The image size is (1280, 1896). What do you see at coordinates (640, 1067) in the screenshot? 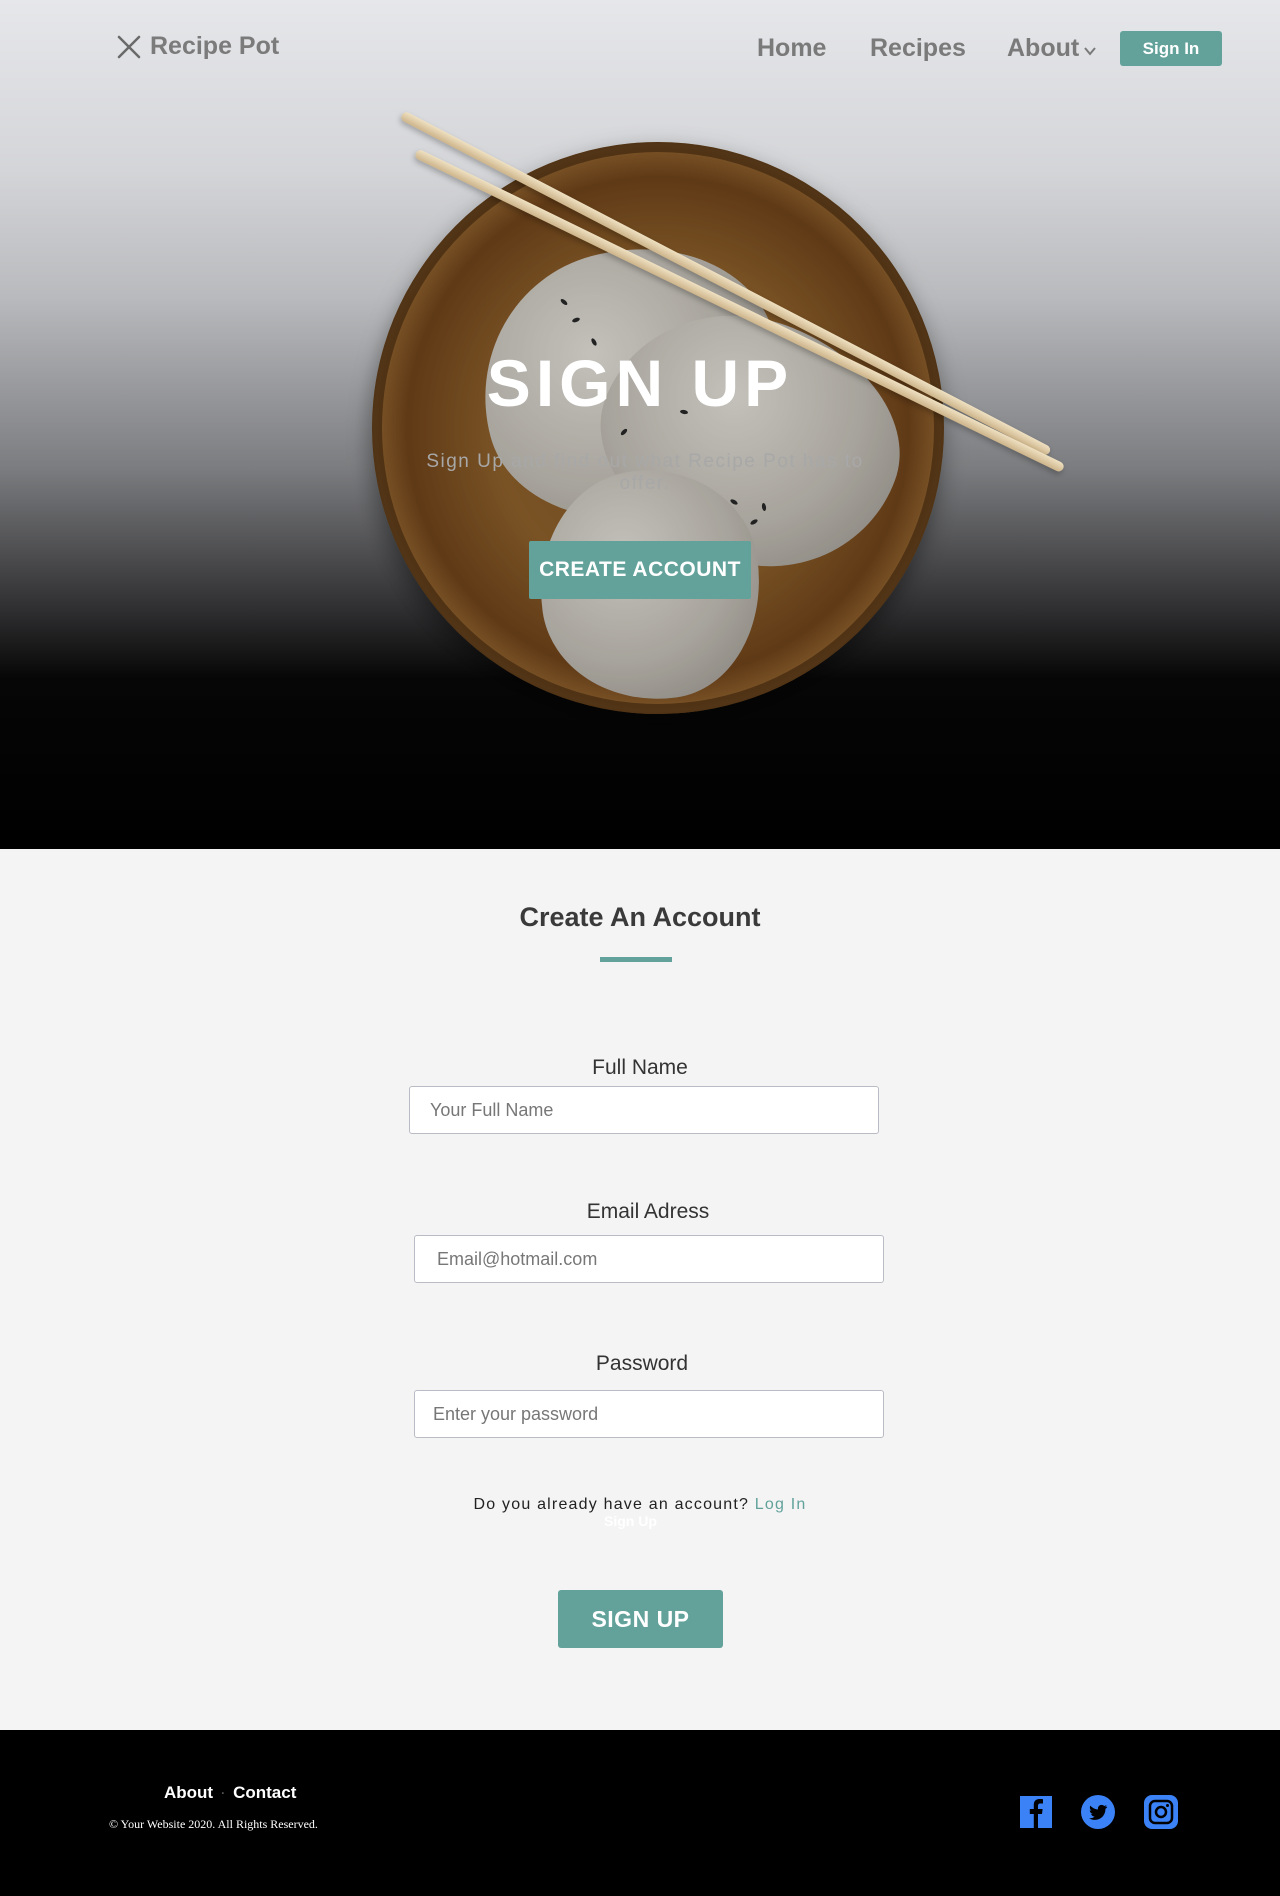
I see `full-name-label: Full Name` at bounding box center [640, 1067].